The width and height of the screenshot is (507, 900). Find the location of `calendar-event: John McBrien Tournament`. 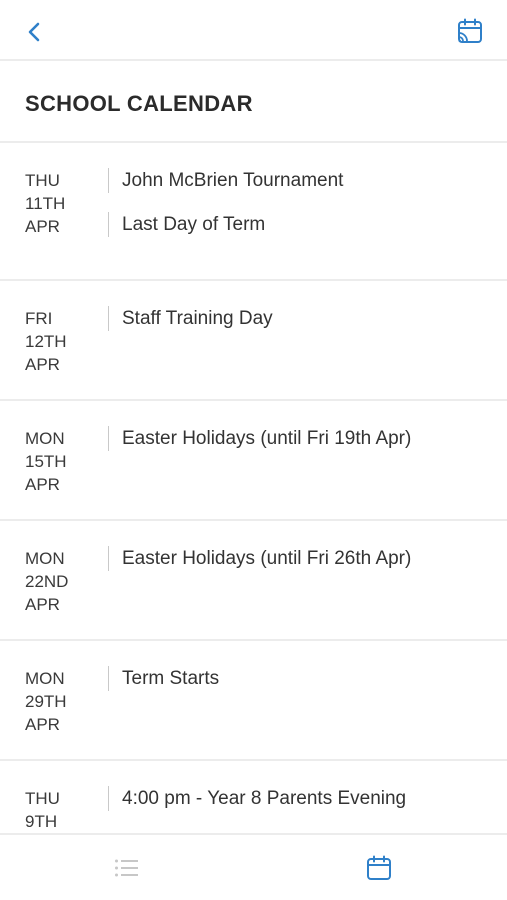

calendar-event: John McBrien Tournament is located at coordinates (303, 180).